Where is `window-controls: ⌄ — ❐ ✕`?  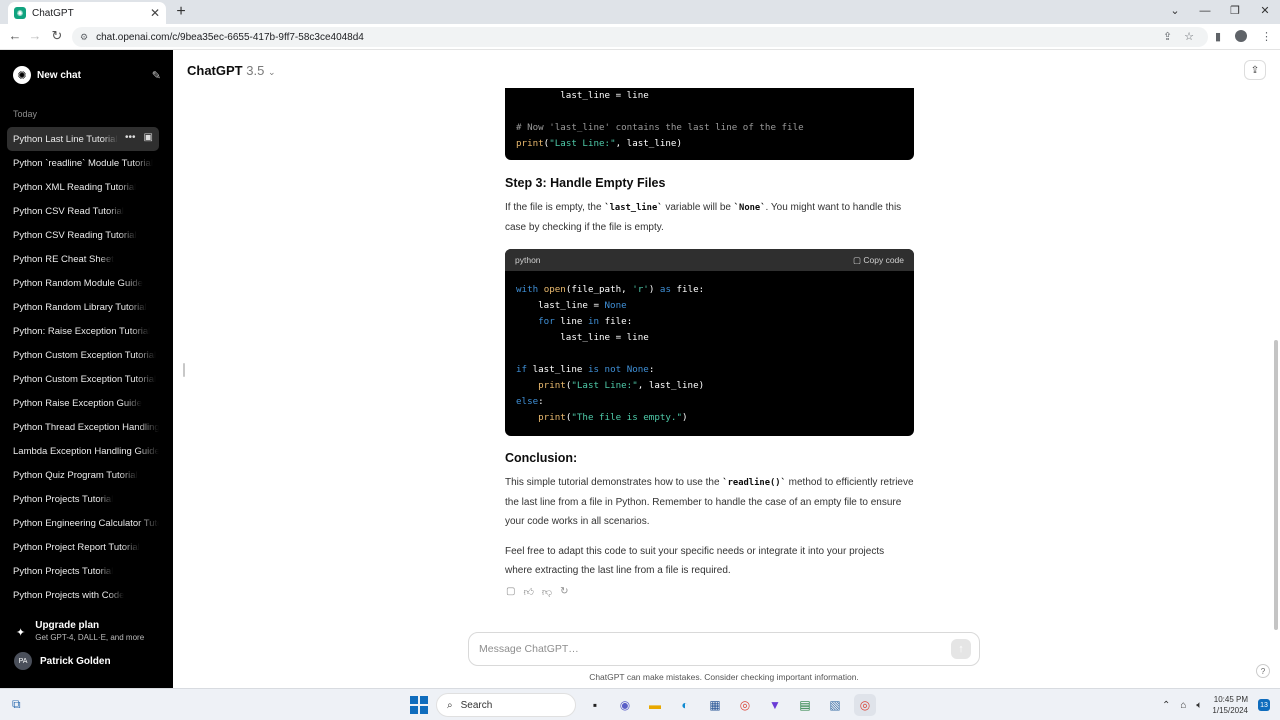 window-controls: ⌄ — ❐ ✕ is located at coordinates (1220, 12).